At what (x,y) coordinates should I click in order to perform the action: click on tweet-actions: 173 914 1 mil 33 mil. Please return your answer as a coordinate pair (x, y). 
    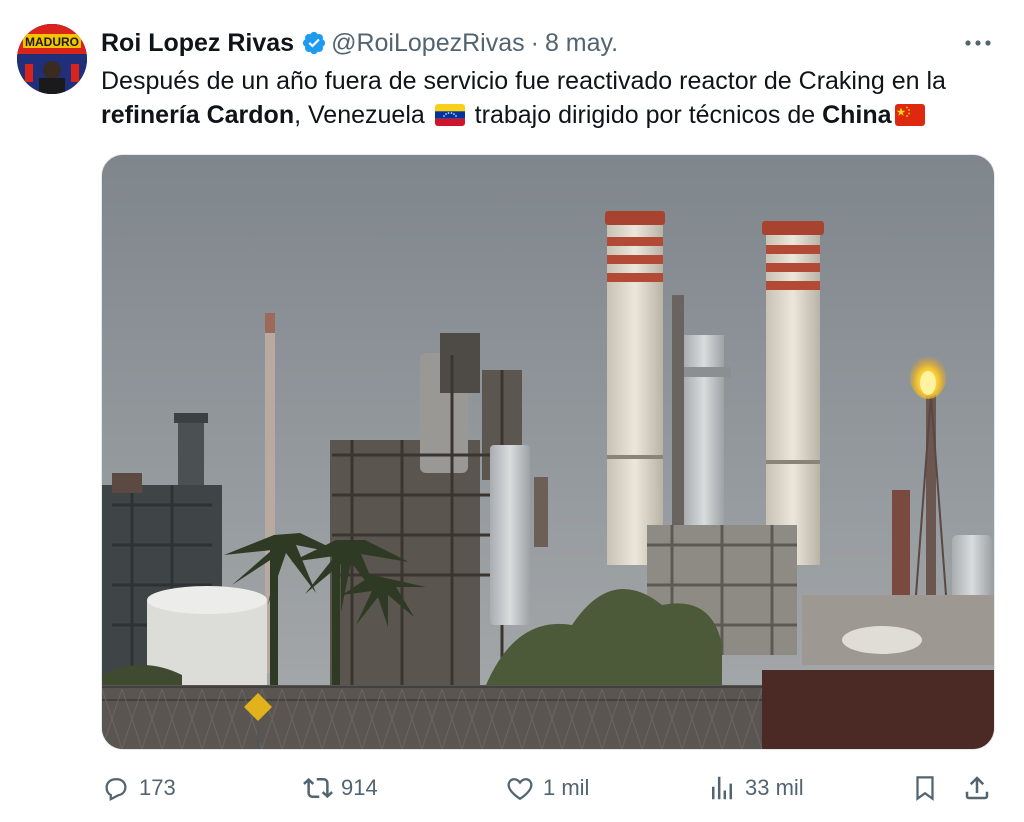
    Looking at the image, I should click on (512, 788).